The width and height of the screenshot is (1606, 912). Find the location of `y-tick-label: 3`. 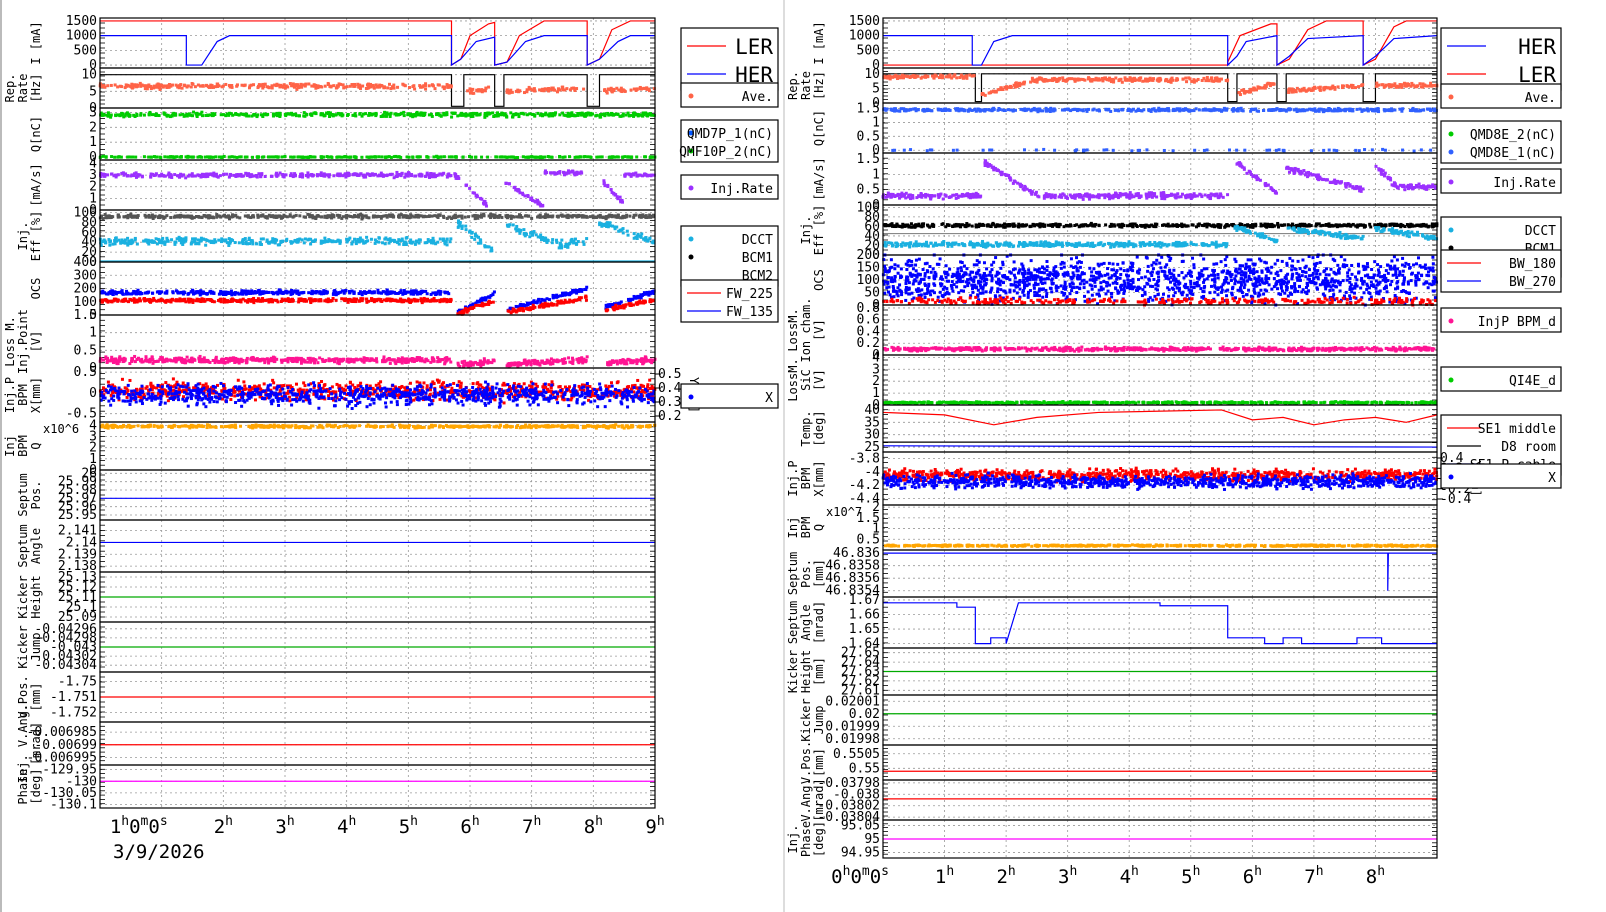

y-tick-label: 3 is located at coordinates (93, 112).